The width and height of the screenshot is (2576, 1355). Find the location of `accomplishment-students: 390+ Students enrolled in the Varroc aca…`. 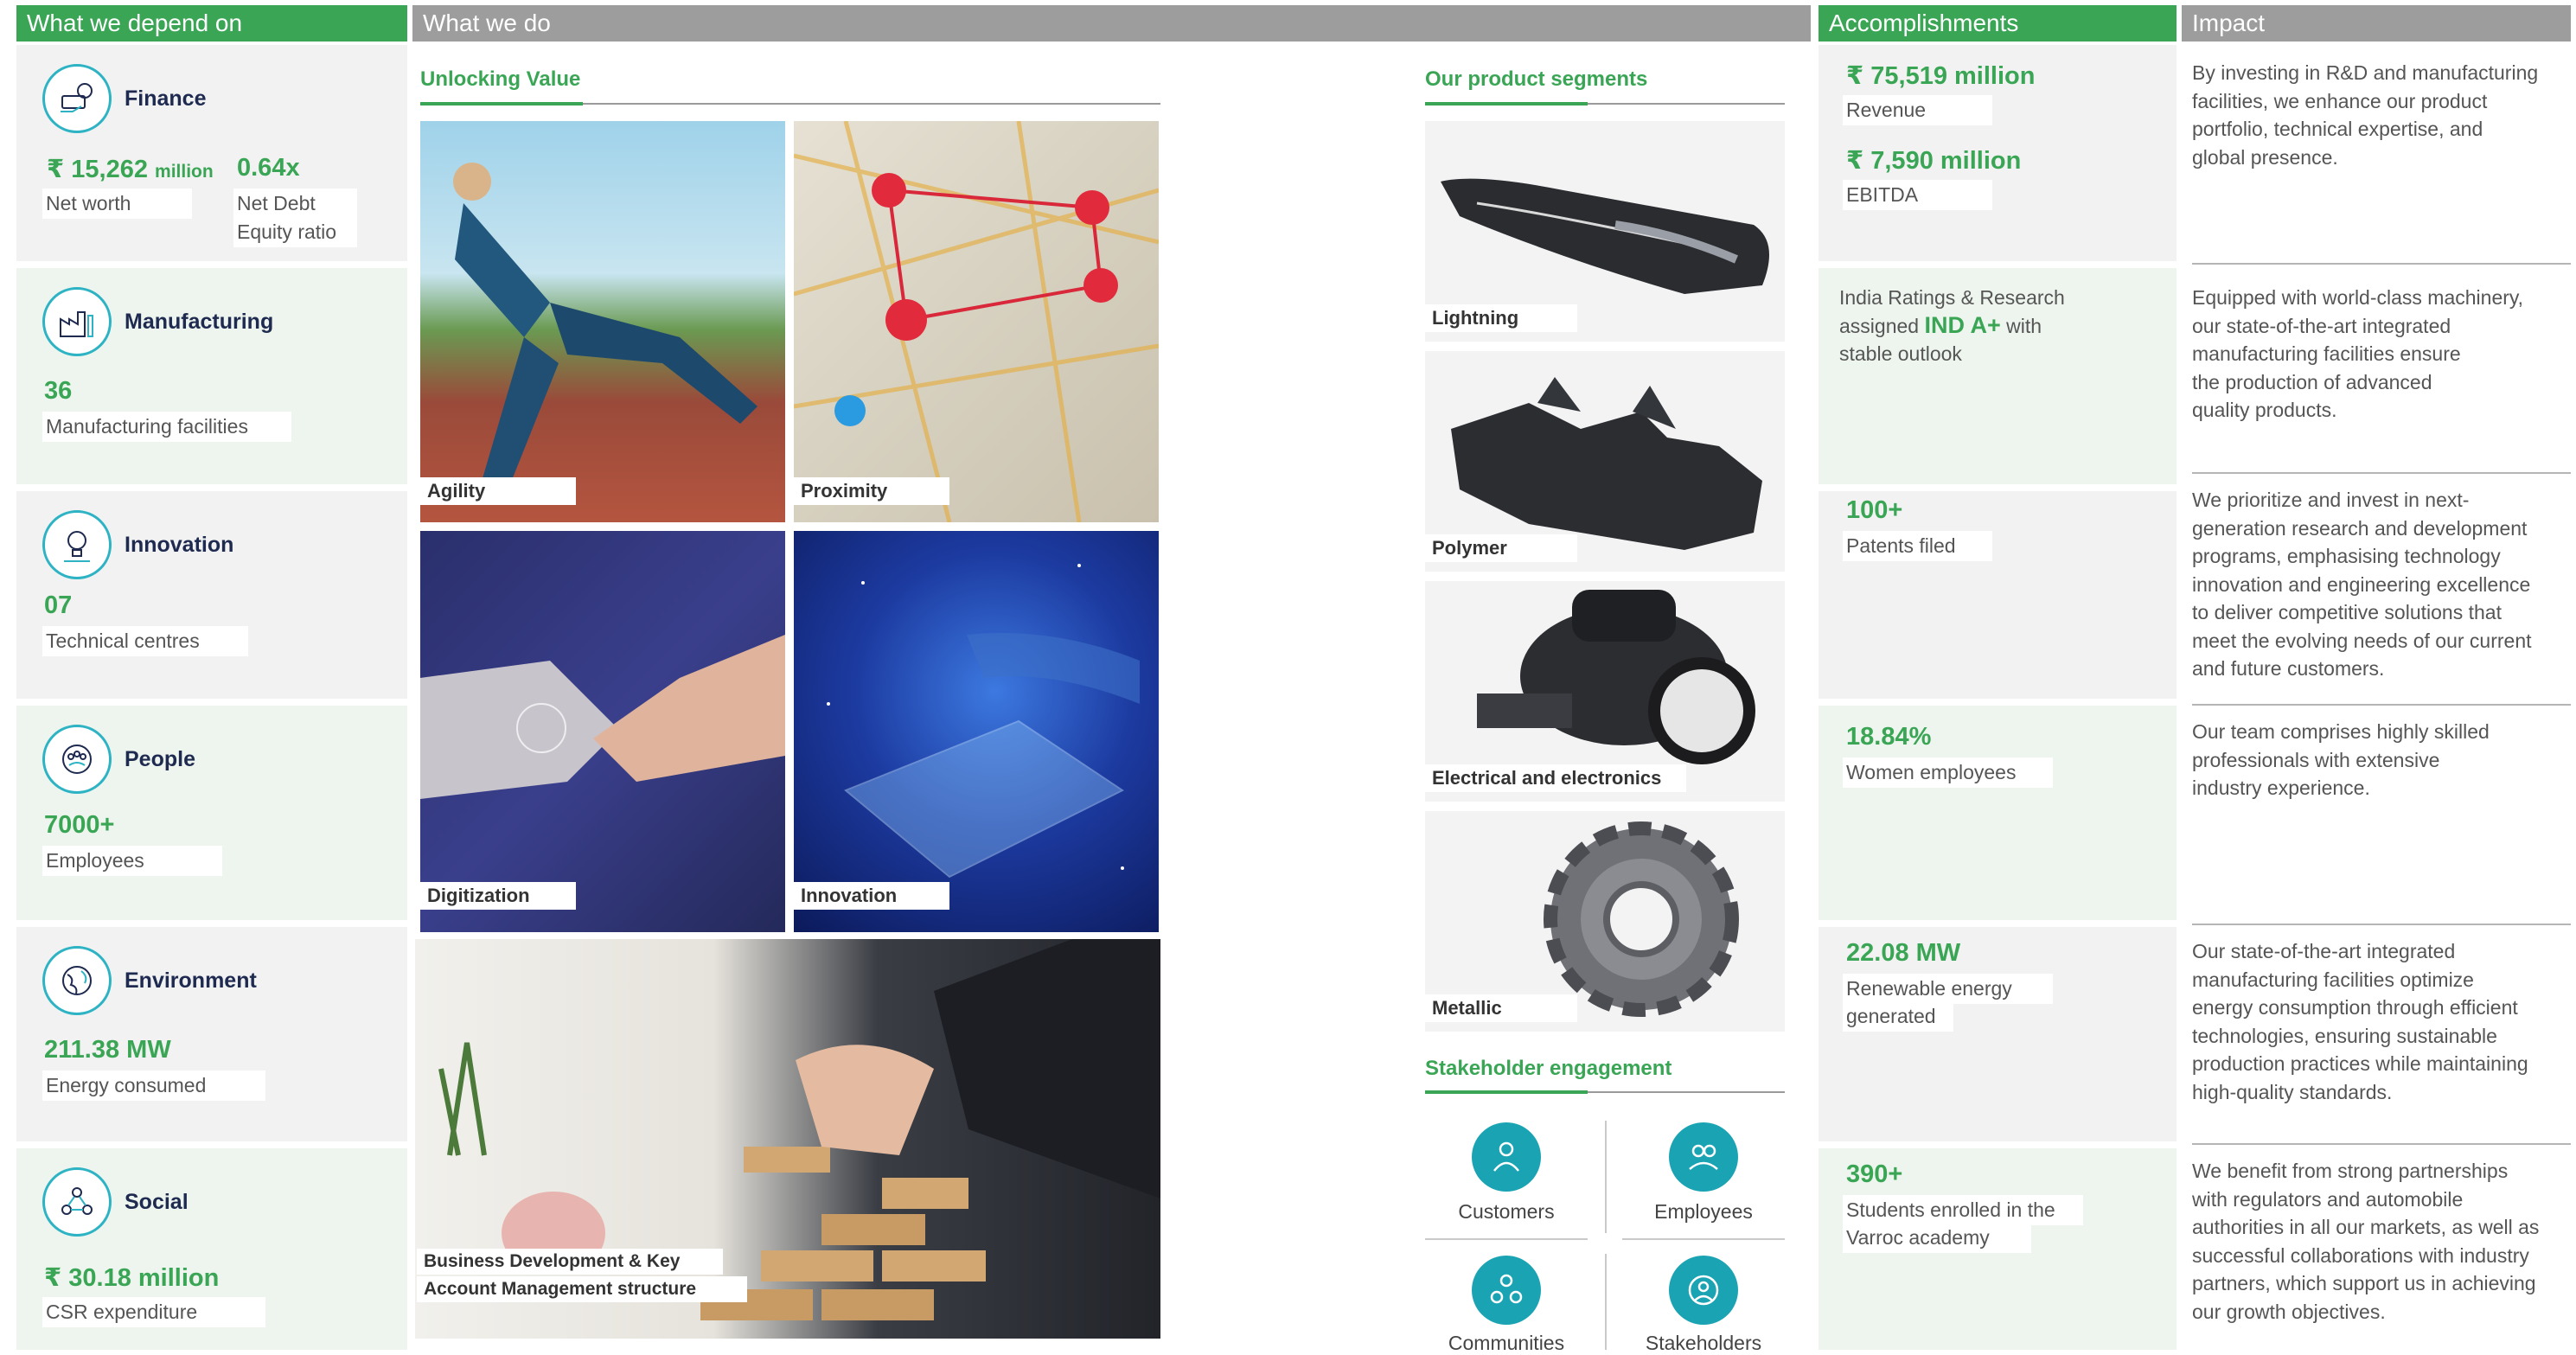

accomplishment-students: 390+ Students enrolled in the Varroc aca… is located at coordinates (1997, 1249).